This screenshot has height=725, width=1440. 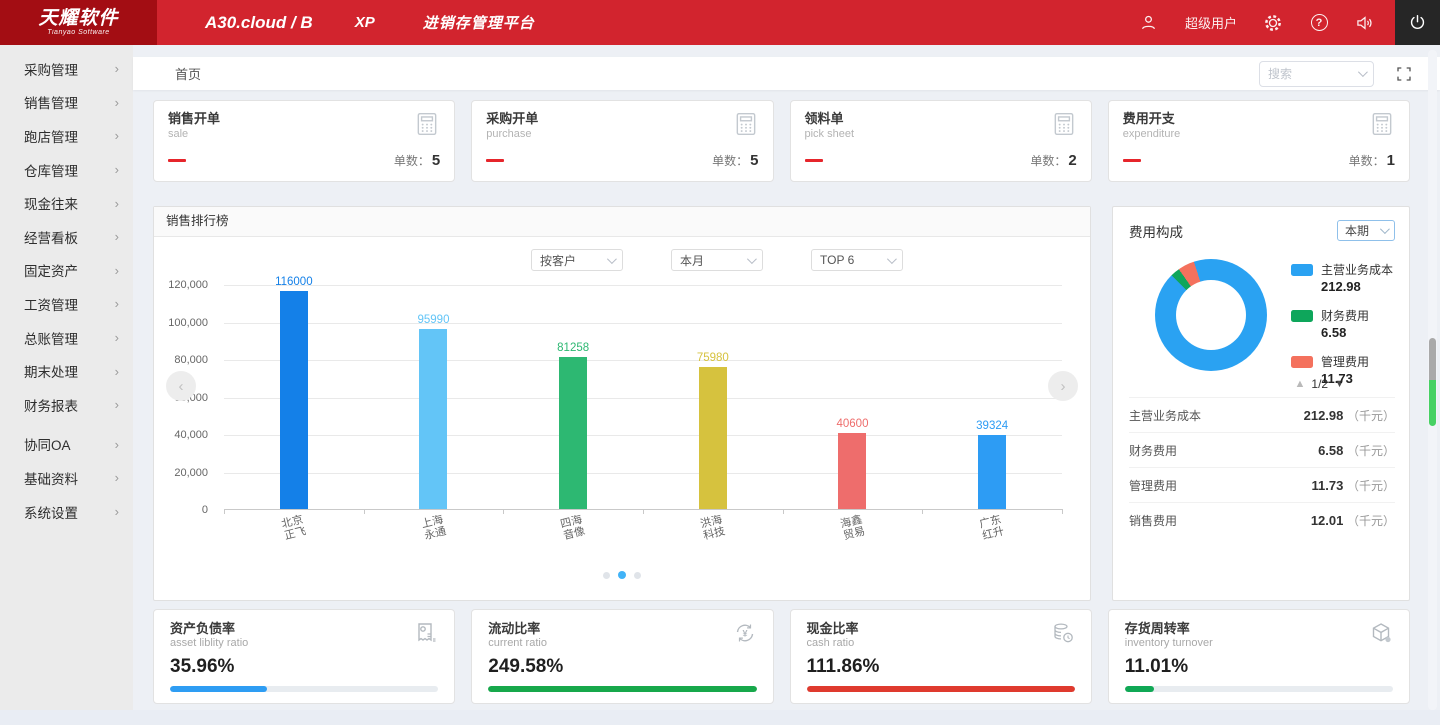 What do you see at coordinates (66, 405) in the screenshot?
I see `sidebar-item-11: 财务报表 ›` at bounding box center [66, 405].